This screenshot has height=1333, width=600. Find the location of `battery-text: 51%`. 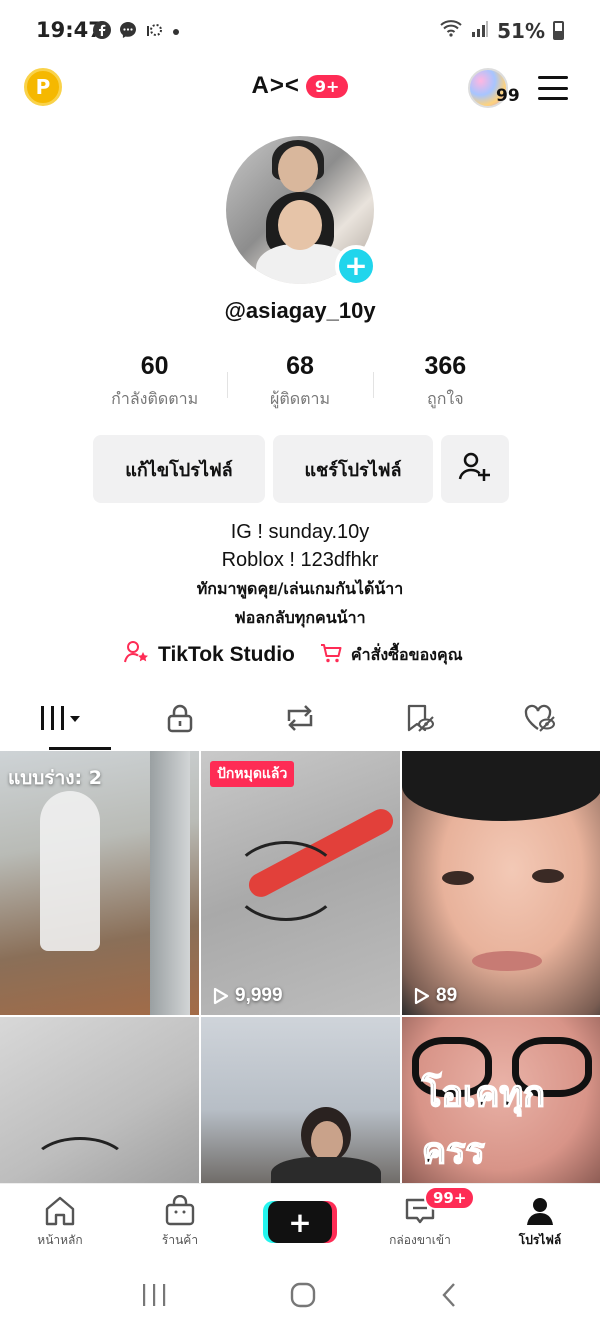

battery-text: 51% is located at coordinates (521, 30).